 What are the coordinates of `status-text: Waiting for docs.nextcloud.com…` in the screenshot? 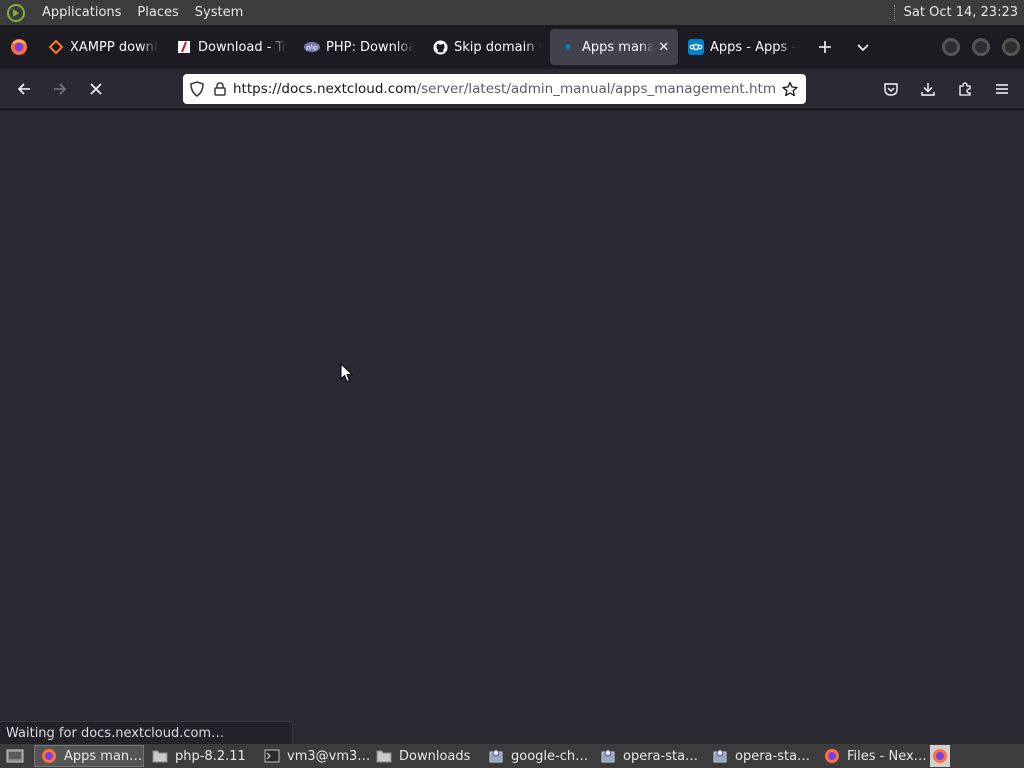 It's located at (115, 733).